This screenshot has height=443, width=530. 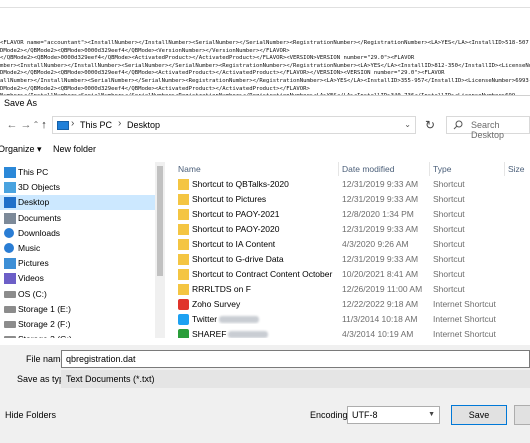 I want to click on up-arrow-icon: ↑, so click(x=44, y=125).